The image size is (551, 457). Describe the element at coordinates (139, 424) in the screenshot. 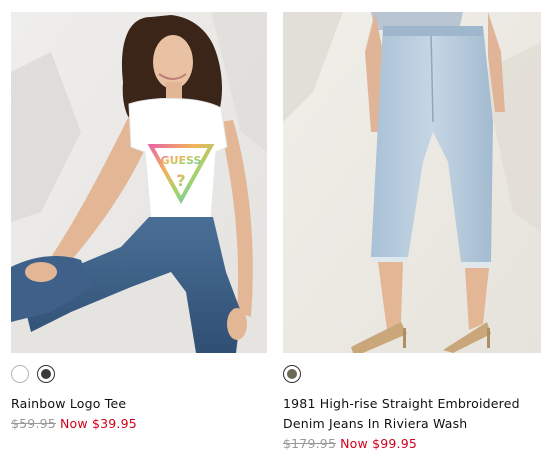

I see `product-price: $59.95 Now $39.95` at that location.